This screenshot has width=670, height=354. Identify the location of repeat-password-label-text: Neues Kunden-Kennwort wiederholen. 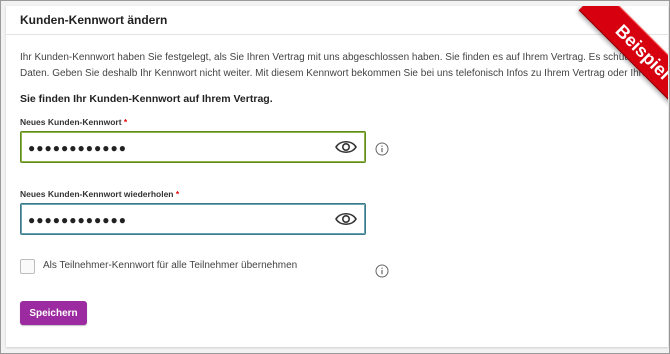
(97, 194).